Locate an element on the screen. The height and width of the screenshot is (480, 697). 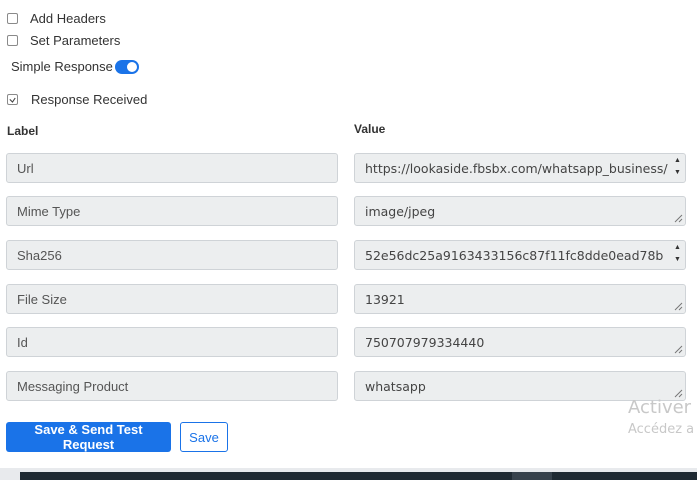
value-field-text: 13921 is located at coordinates (385, 299).